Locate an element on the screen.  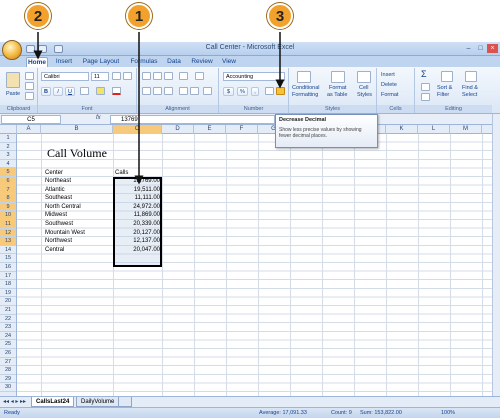
tab-data: Data is located at coordinates (174, 62).